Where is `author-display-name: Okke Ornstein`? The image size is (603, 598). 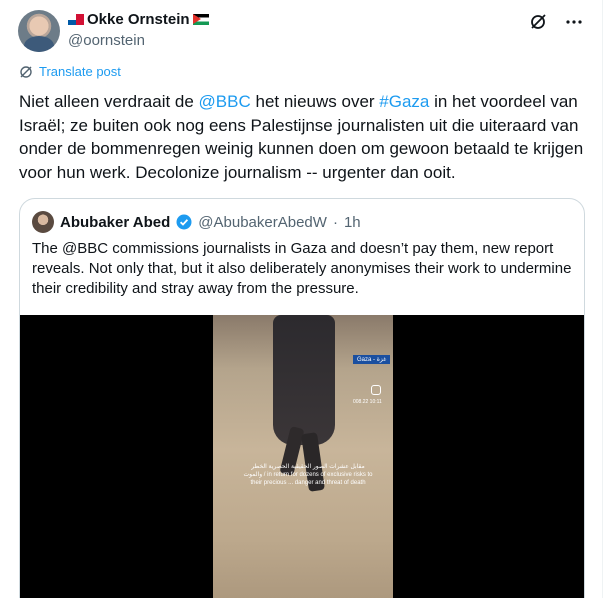
author-display-name: Okke Ornstein is located at coordinates (138, 19).